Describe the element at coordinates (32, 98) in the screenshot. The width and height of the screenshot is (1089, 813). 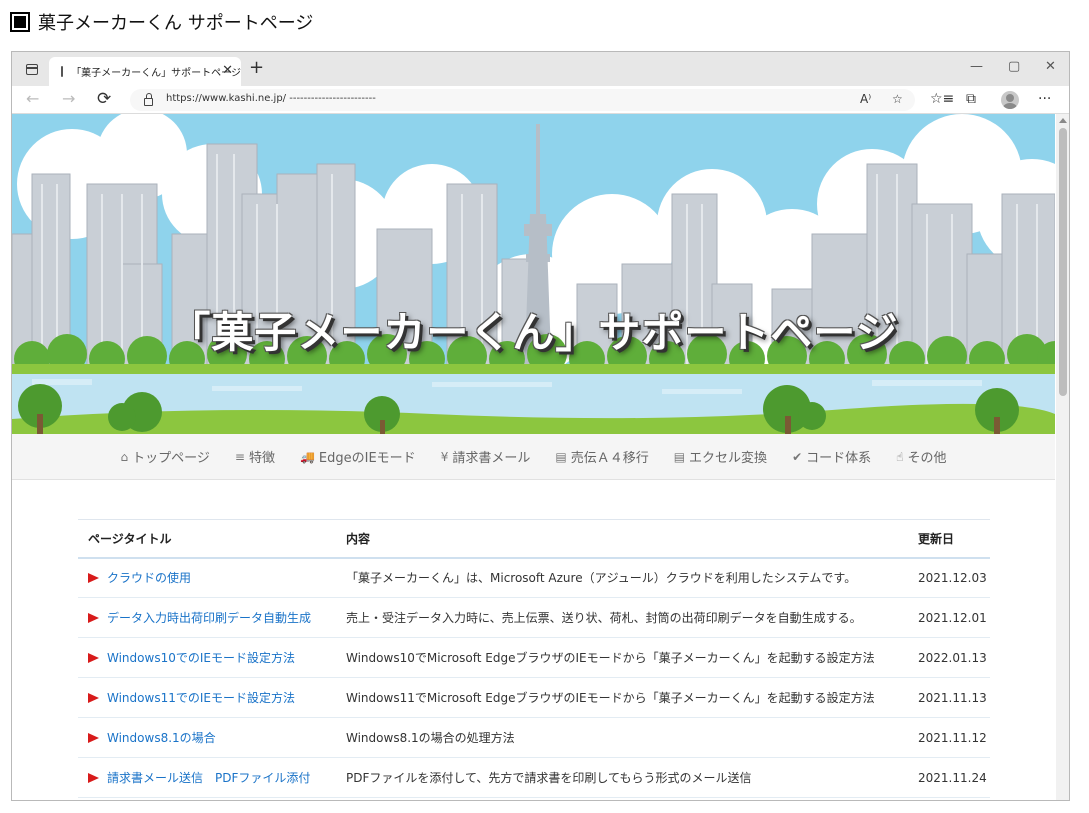
I see `back-icon: ←` at that location.